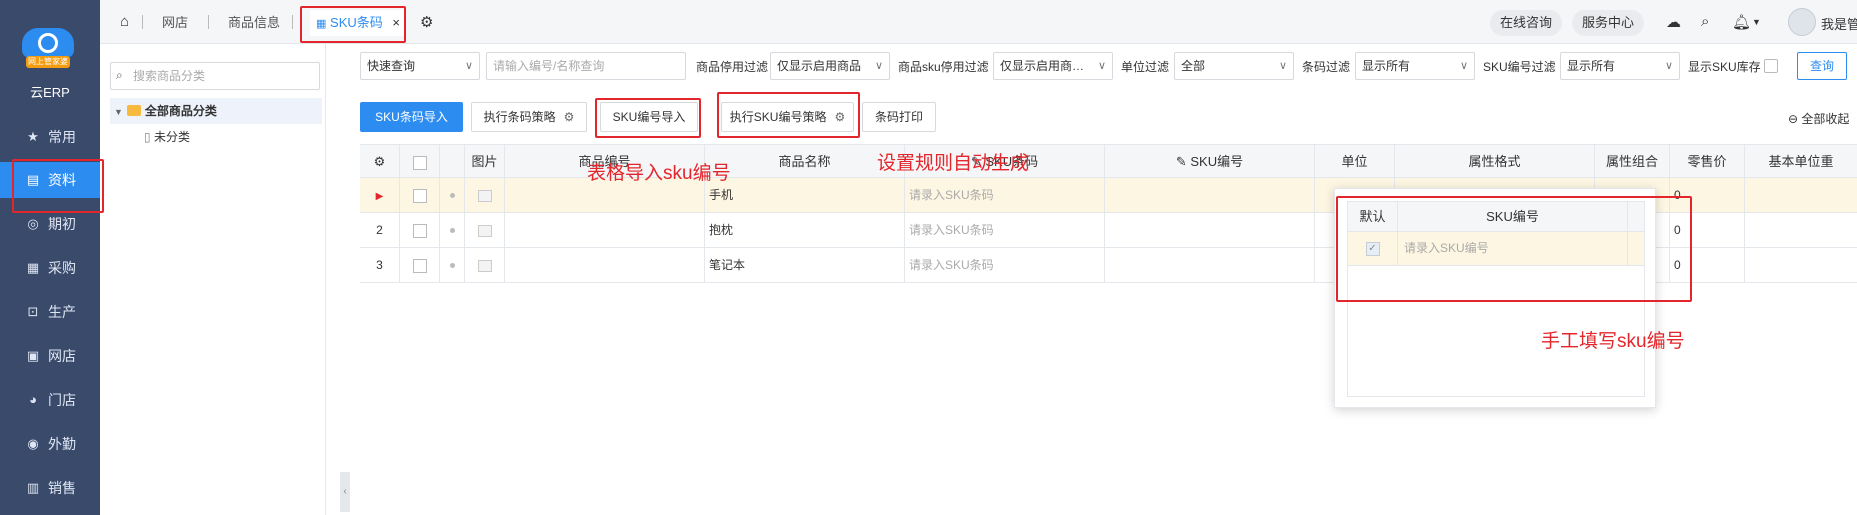 This screenshot has height=515, width=1857. Describe the element at coordinates (899, 117) in the screenshot. I see `print-barcode-button: 条码打印` at that location.